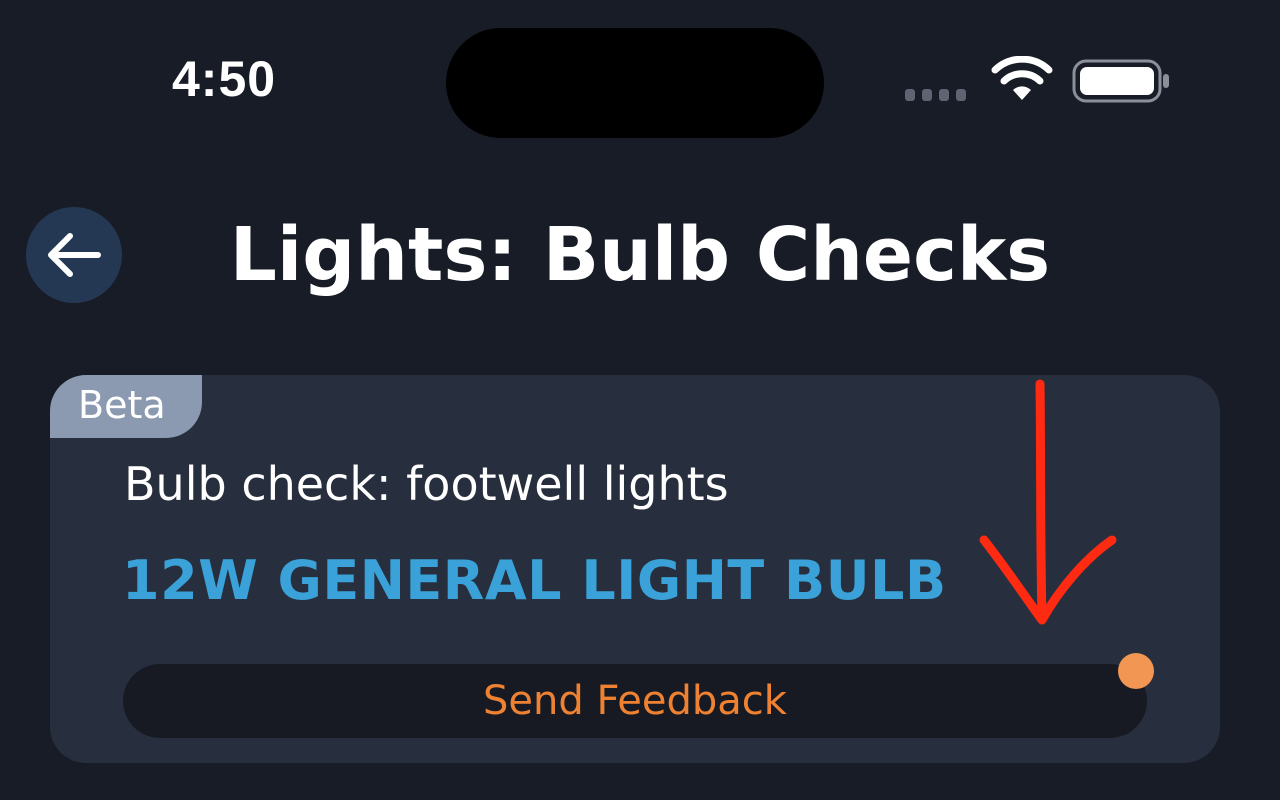 The image size is (1280, 800). I want to click on battery-icon, so click(1120, 81).